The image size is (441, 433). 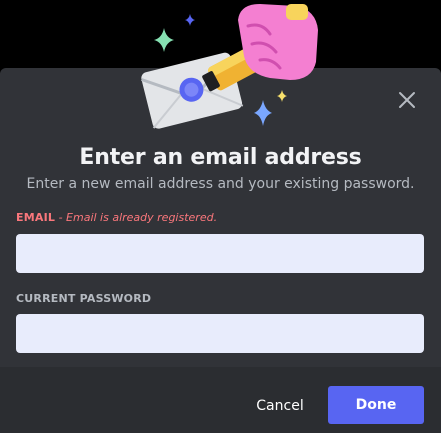 What do you see at coordinates (220, 253) in the screenshot?
I see `email-input` at bounding box center [220, 253].